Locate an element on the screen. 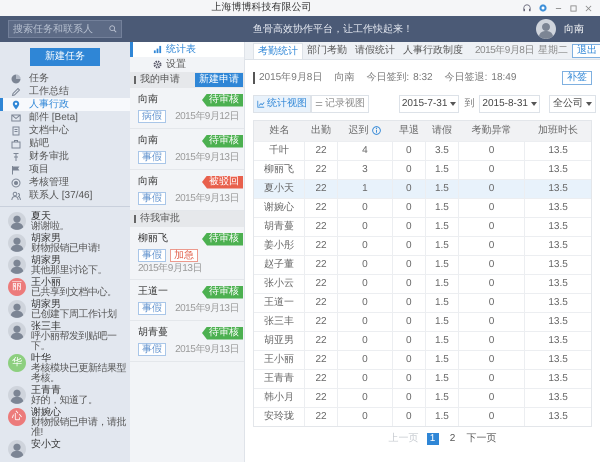 Image resolution: width=600 pixels, height=462 pixels. logout-button: 退出 is located at coordinates (586, 51).